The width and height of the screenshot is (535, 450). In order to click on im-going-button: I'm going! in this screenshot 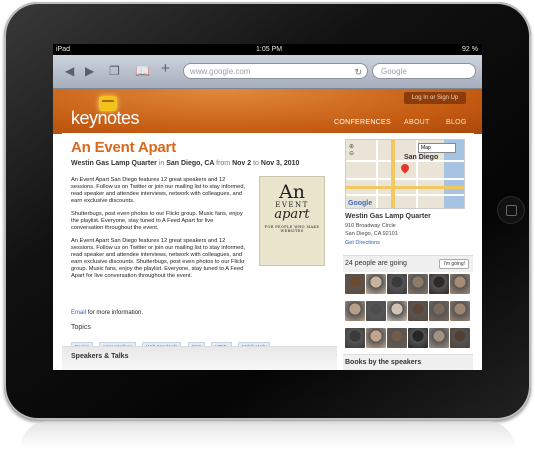, I will do `click(454, 264)`.